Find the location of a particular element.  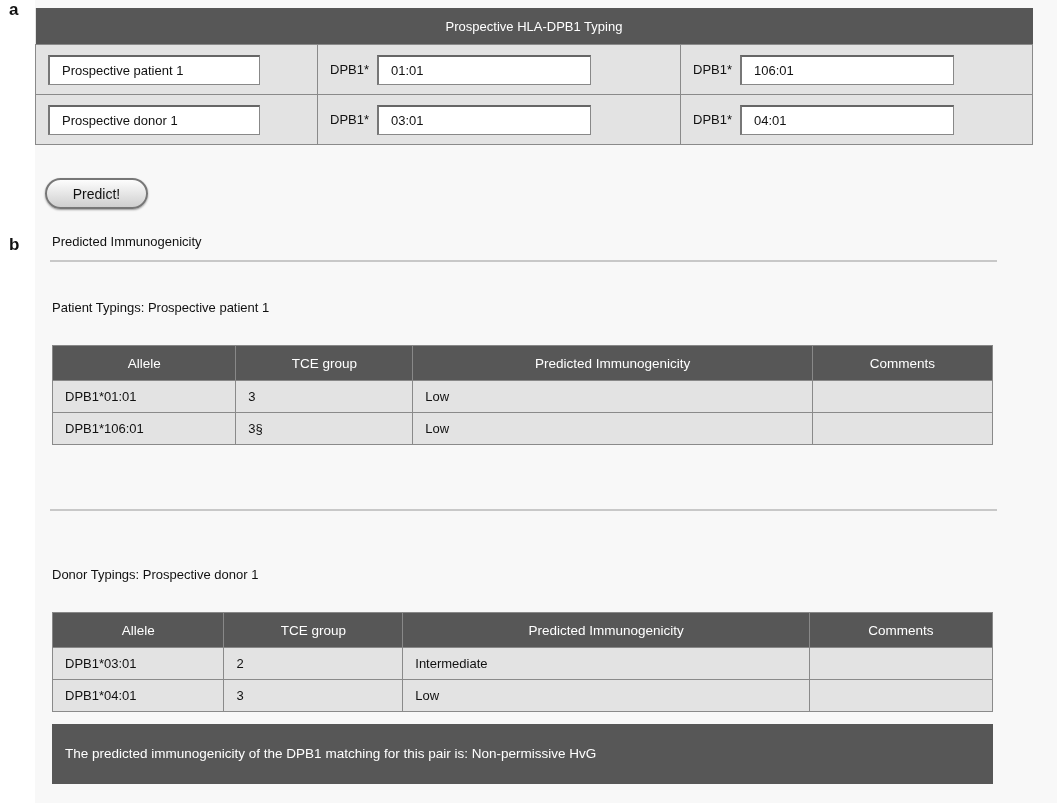

table-title: Prospective HLA-DPB1 Typing is located at coordinates (534, 26).